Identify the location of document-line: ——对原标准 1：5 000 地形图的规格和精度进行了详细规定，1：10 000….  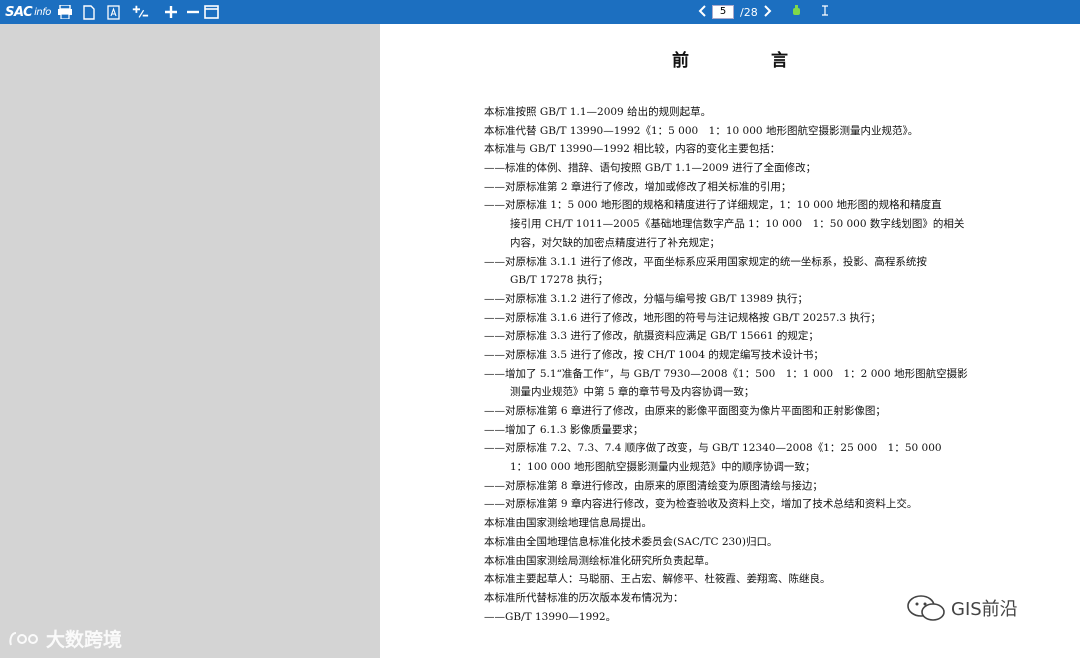
(713, 205).